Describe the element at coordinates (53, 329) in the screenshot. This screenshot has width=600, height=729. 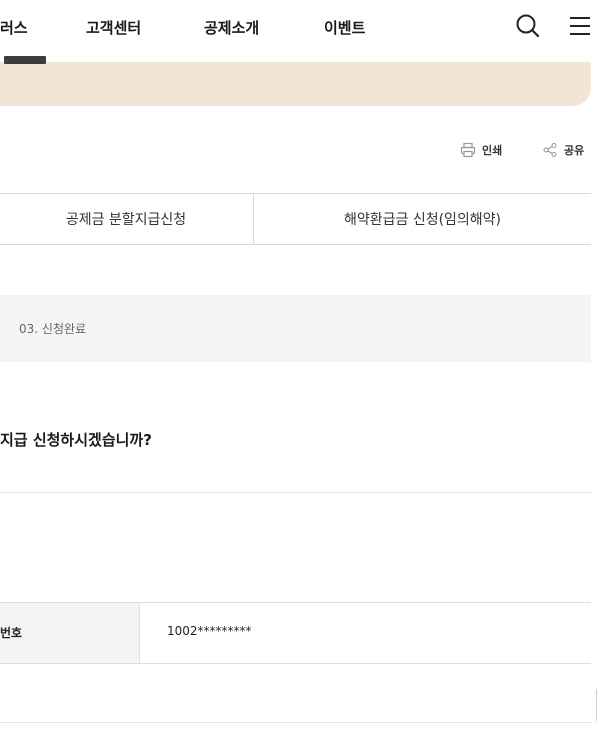
I see `step-complete-label: 03. 신청완료` at that location.